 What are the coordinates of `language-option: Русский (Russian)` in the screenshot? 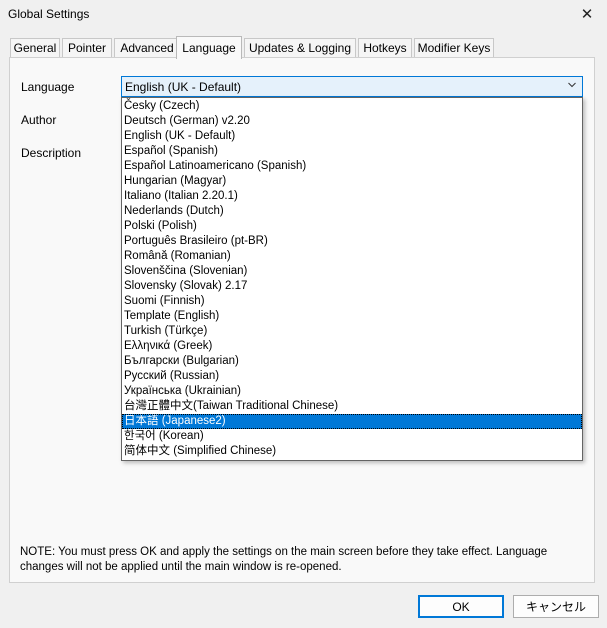 It's located at (352, 376).